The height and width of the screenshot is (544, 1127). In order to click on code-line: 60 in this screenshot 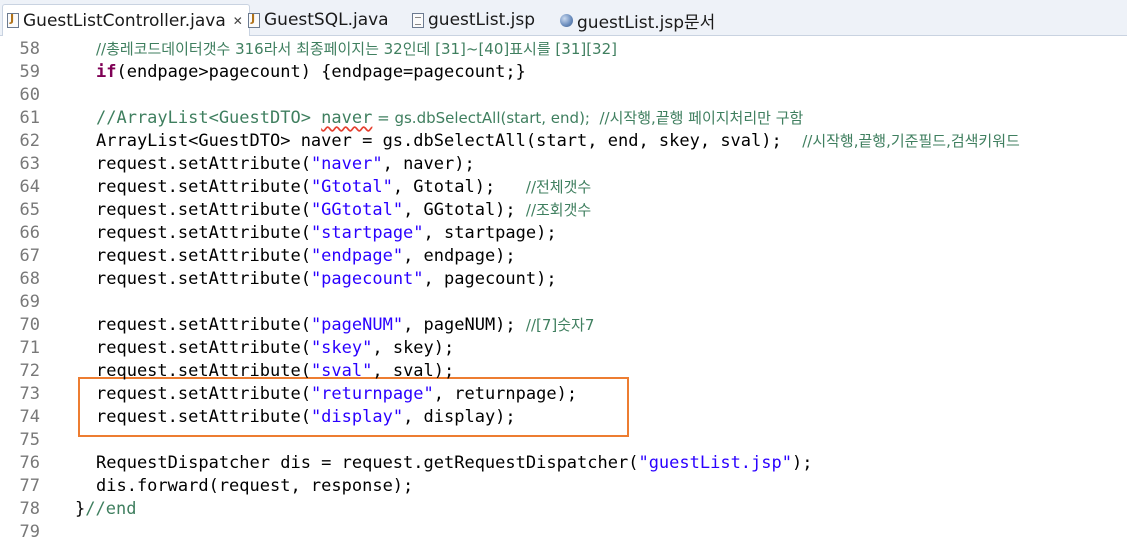, I will do `click(563, 95)`.